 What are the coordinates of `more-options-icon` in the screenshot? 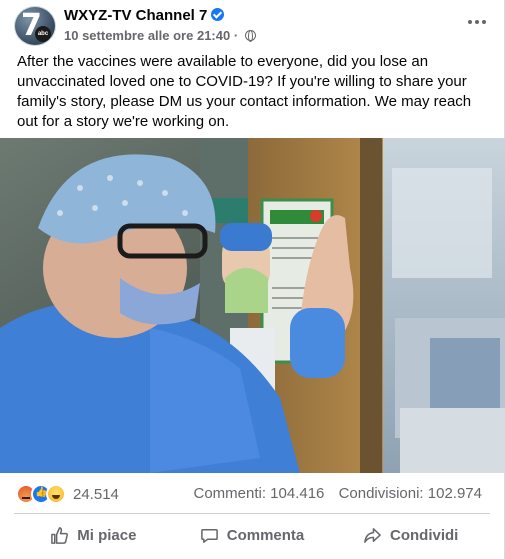 It's located at (477, 22).